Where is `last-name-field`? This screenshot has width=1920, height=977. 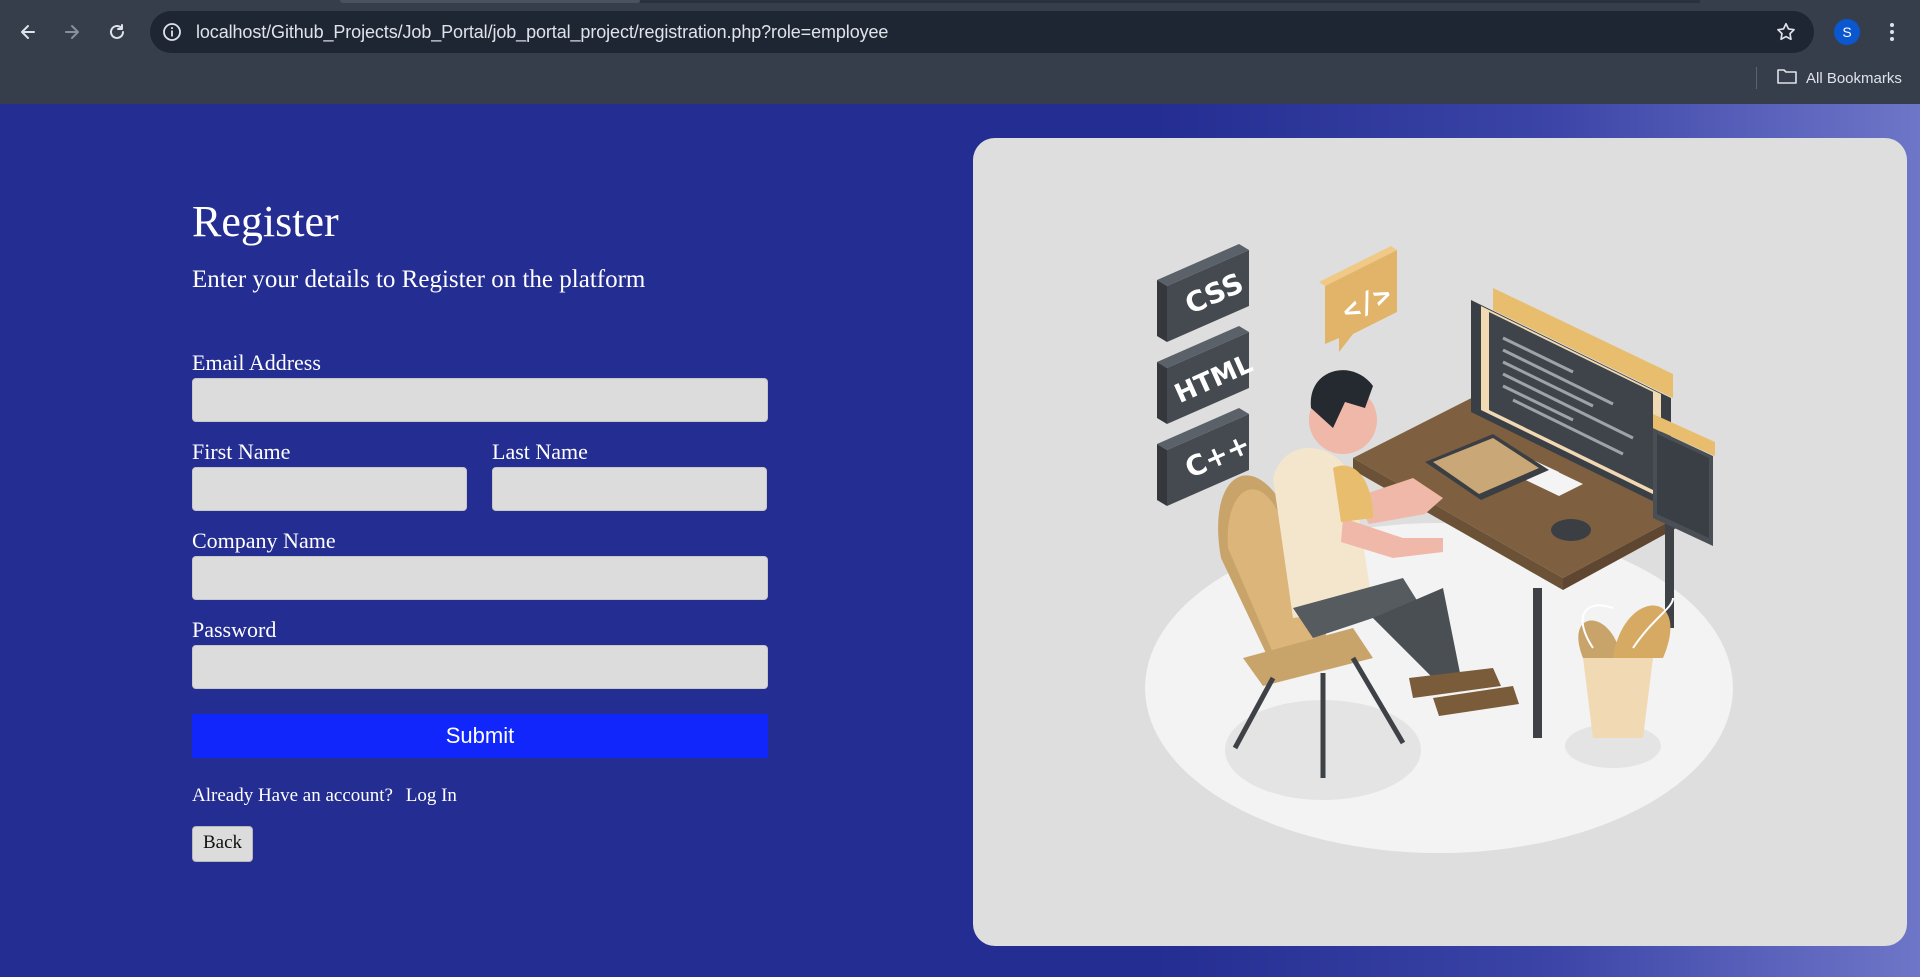
last-name-field is located at coordinates (629, 489).